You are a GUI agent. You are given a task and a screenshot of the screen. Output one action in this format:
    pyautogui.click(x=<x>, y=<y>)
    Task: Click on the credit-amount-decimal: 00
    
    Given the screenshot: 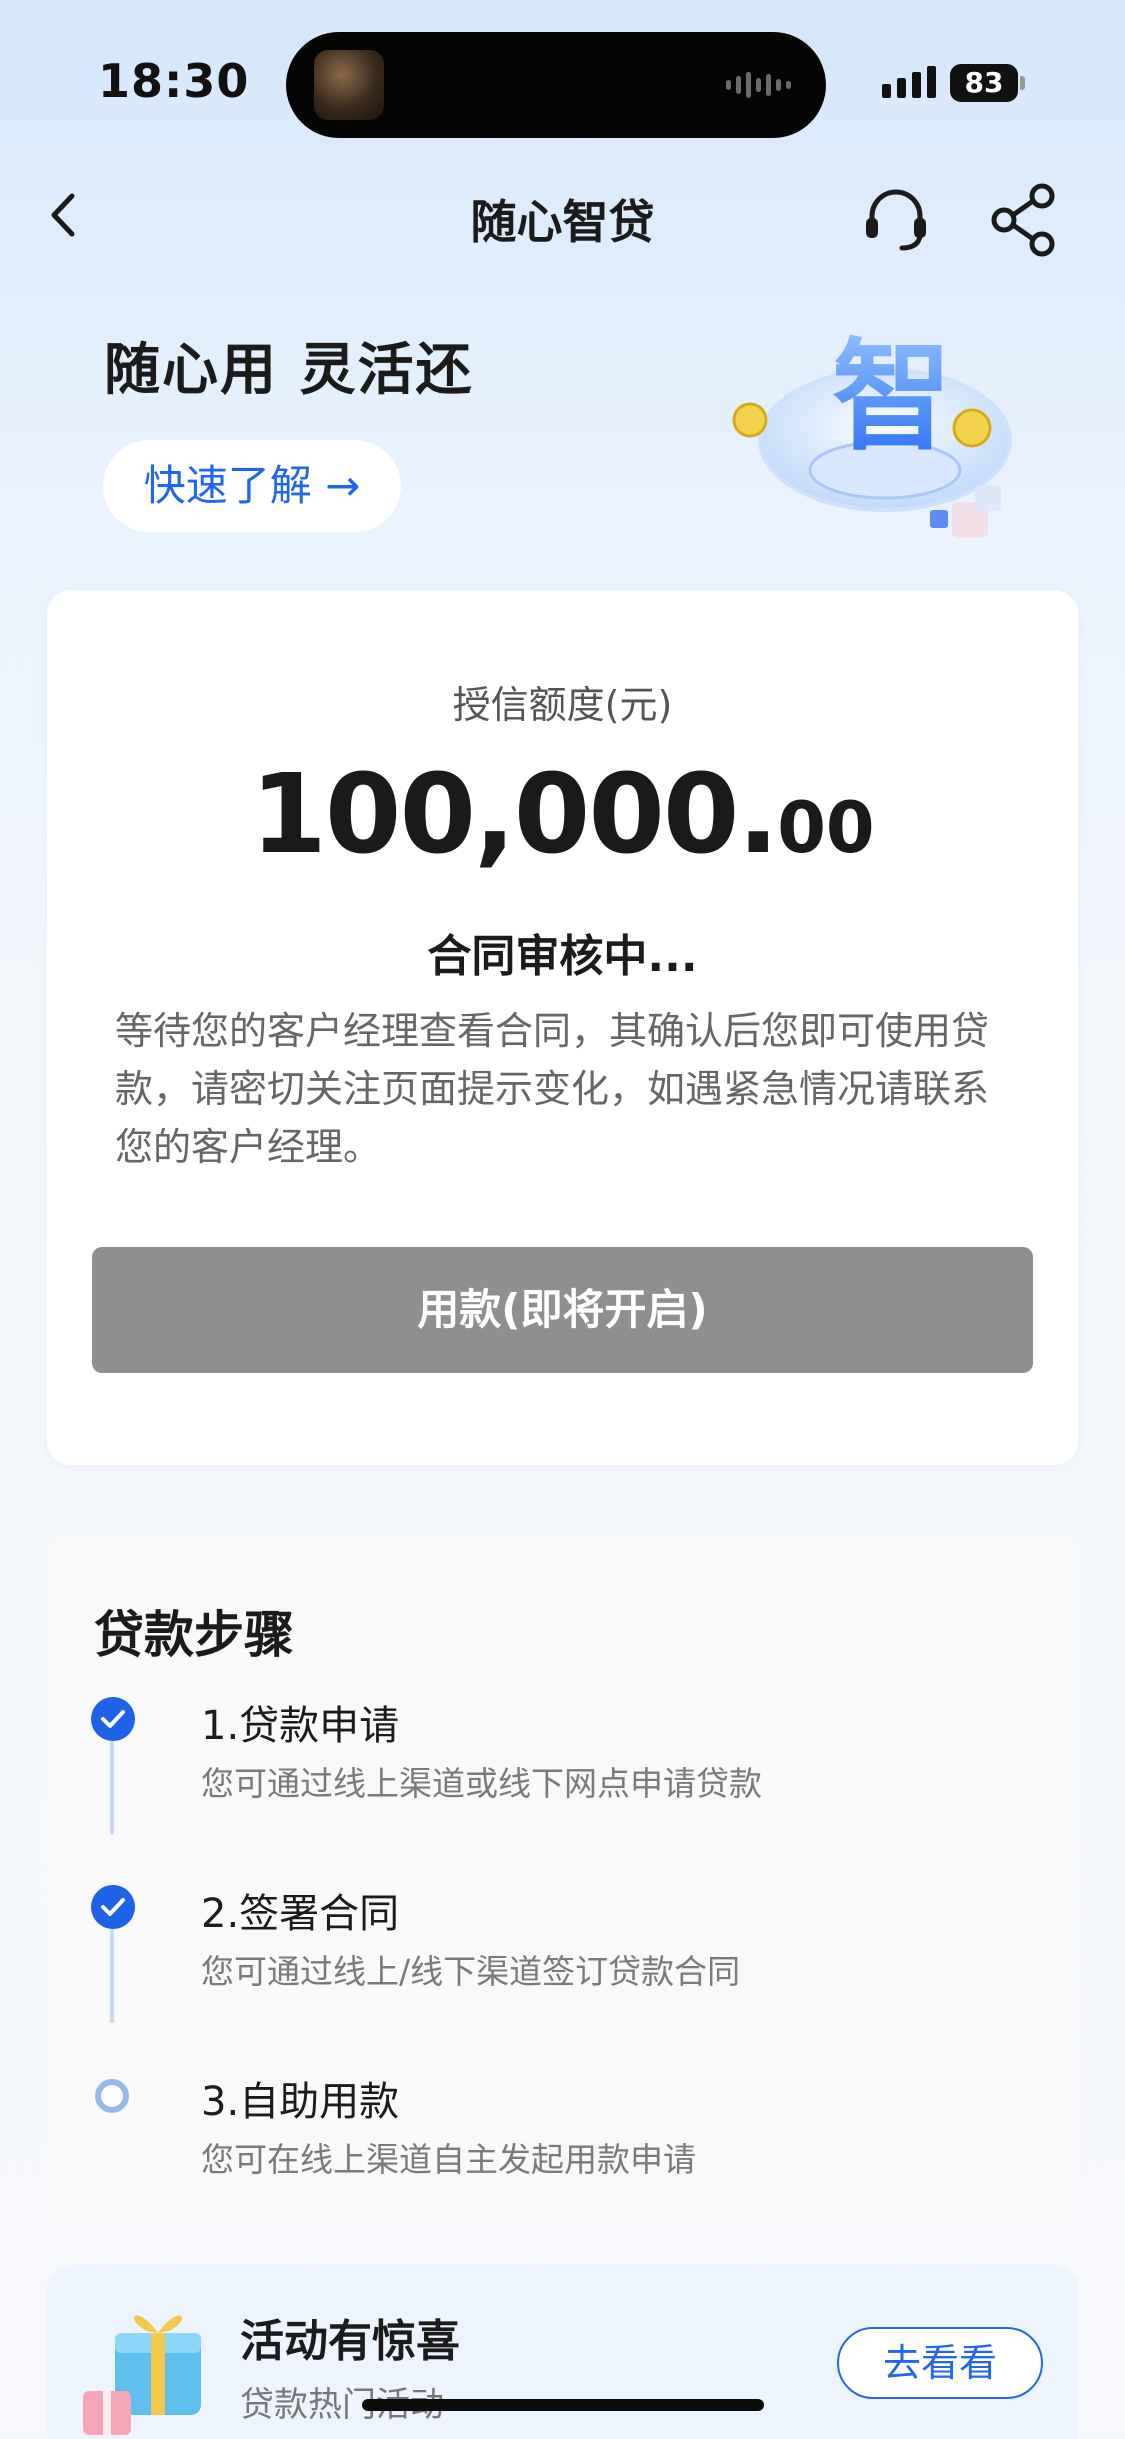 What is the action you would take?
    pyautogui.click(x=826, y=828)
    